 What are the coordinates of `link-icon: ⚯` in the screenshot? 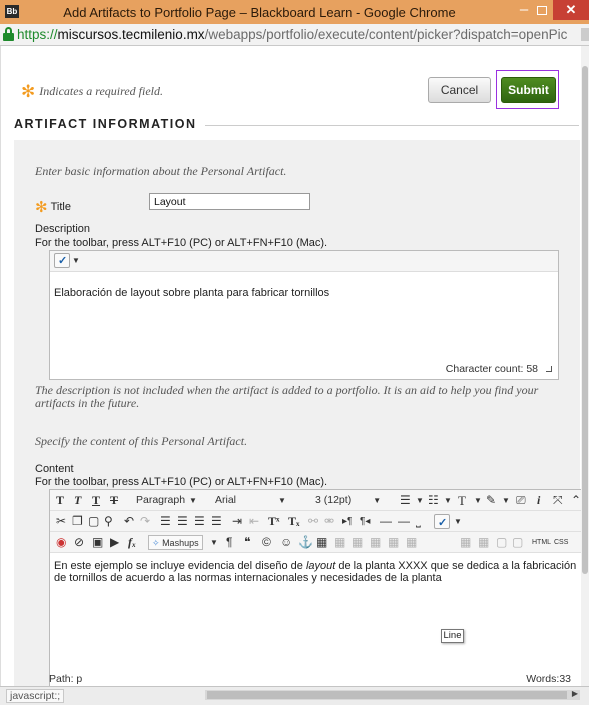 It's located at (313, 521).